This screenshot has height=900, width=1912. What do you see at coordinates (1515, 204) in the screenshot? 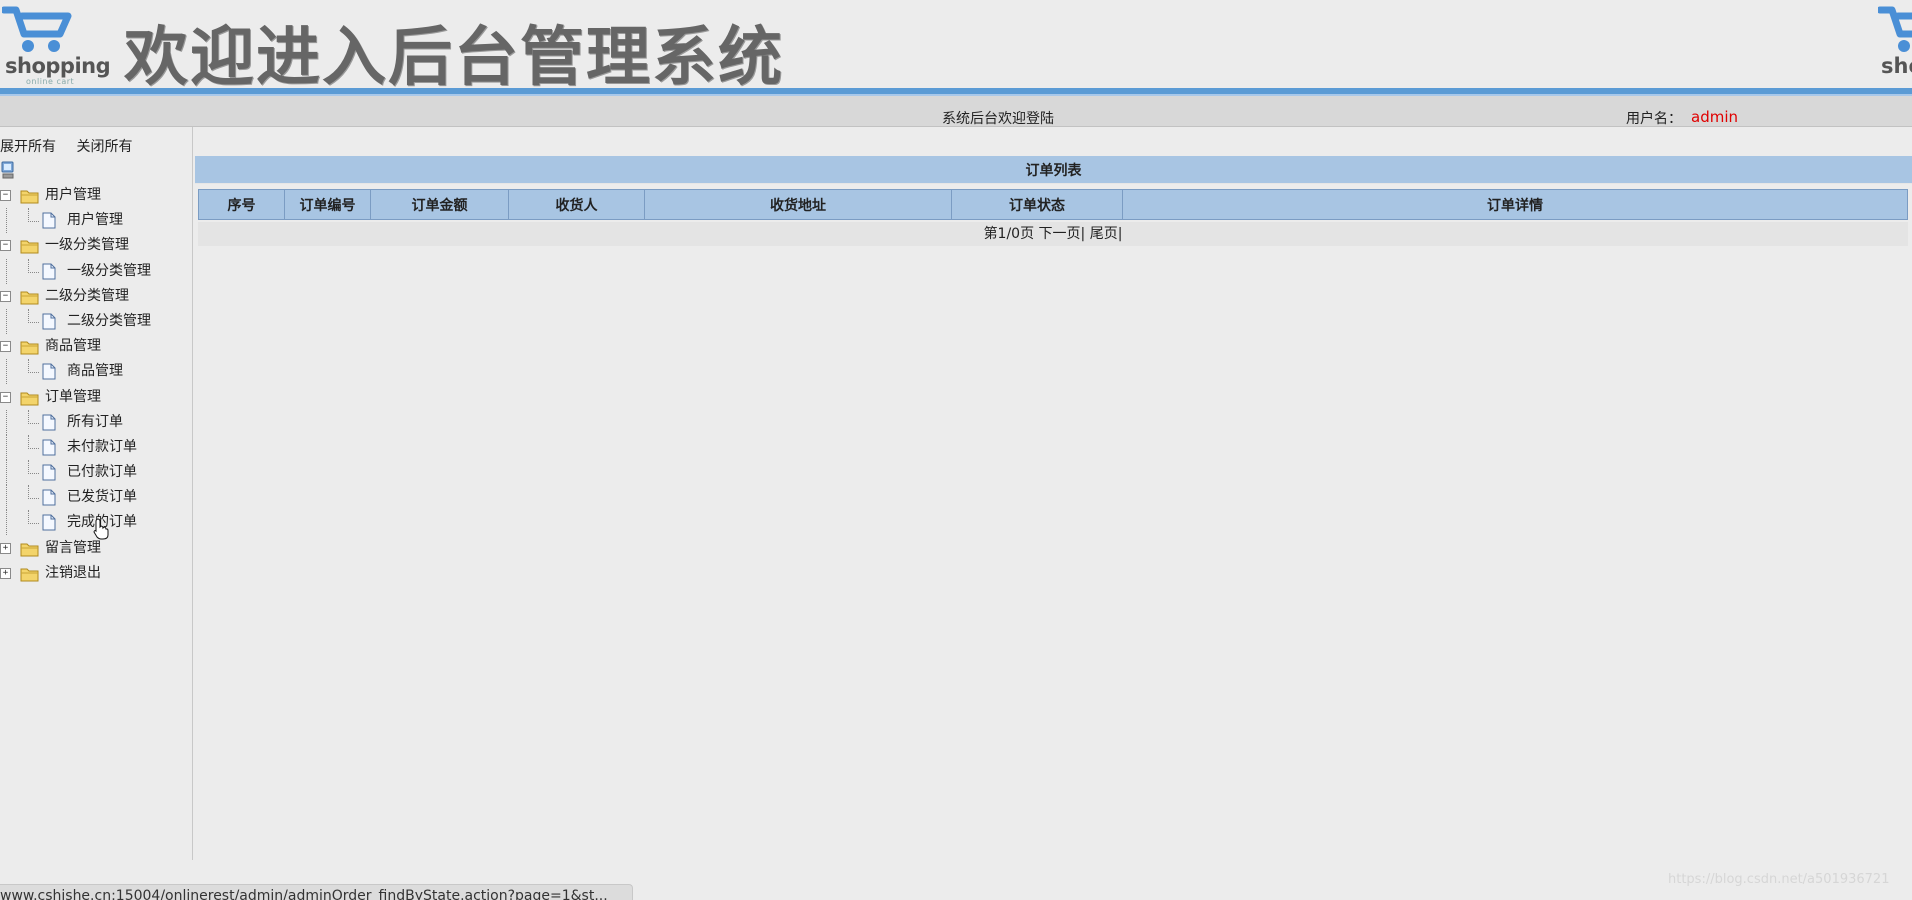
I see `column-header: 订单详情` at bounding box center [1515, 204].